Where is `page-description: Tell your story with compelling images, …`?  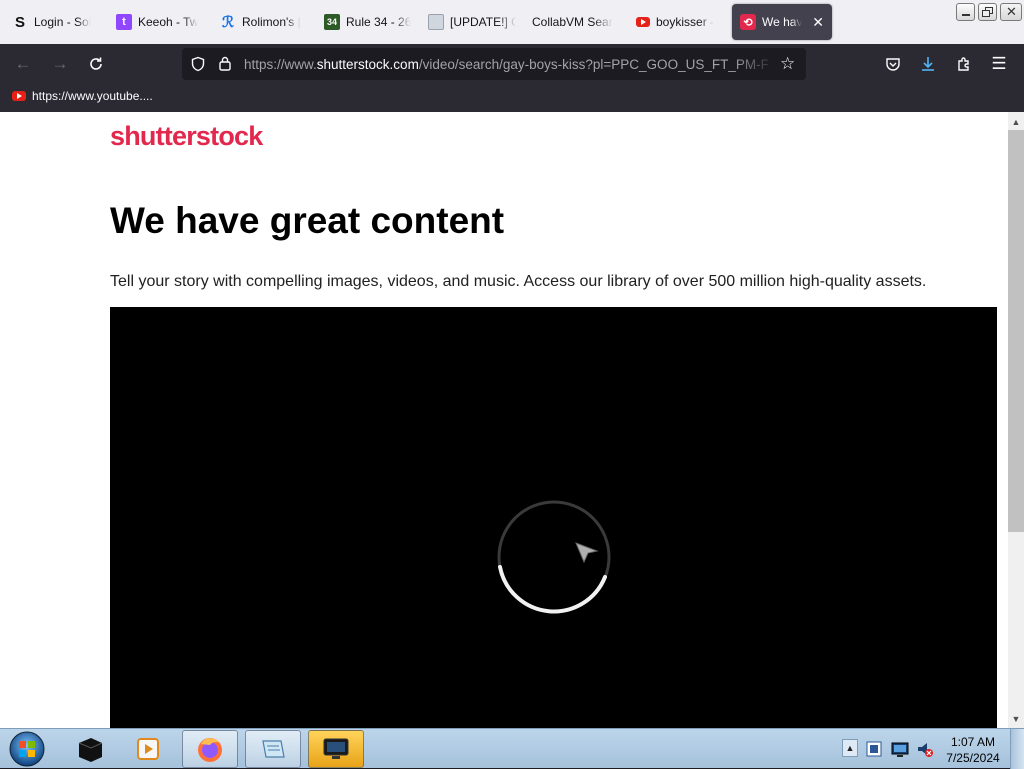 page-description: Tell your story with compelling images, … is located at coordinates (518, 281).